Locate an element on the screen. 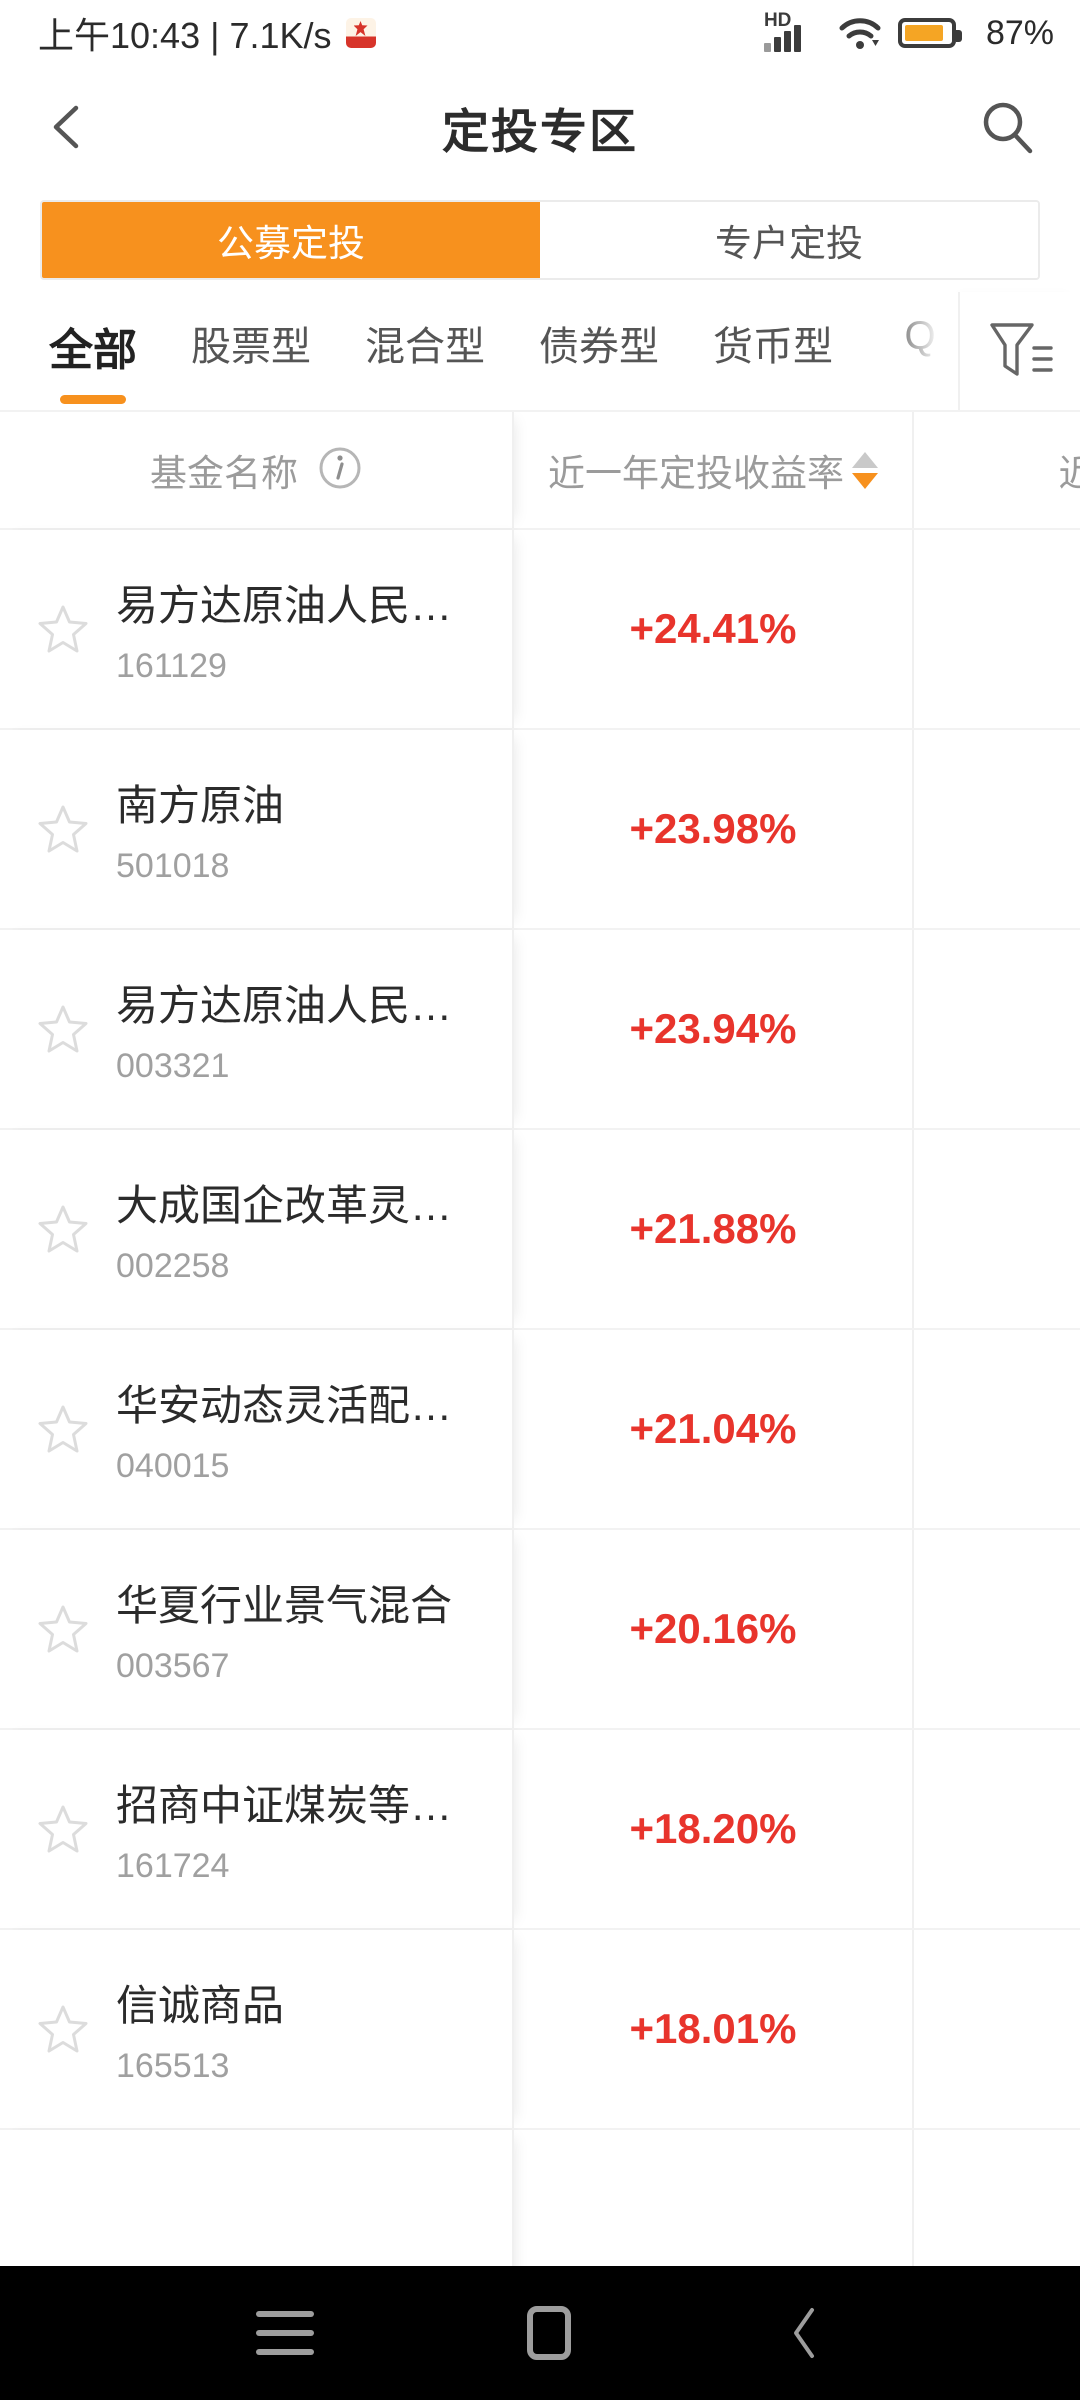 The height and width of the screenshot is (2400, 1080). fund-name-block: 易方达原油人民… 003321 is located at coordinates (284, 1029).